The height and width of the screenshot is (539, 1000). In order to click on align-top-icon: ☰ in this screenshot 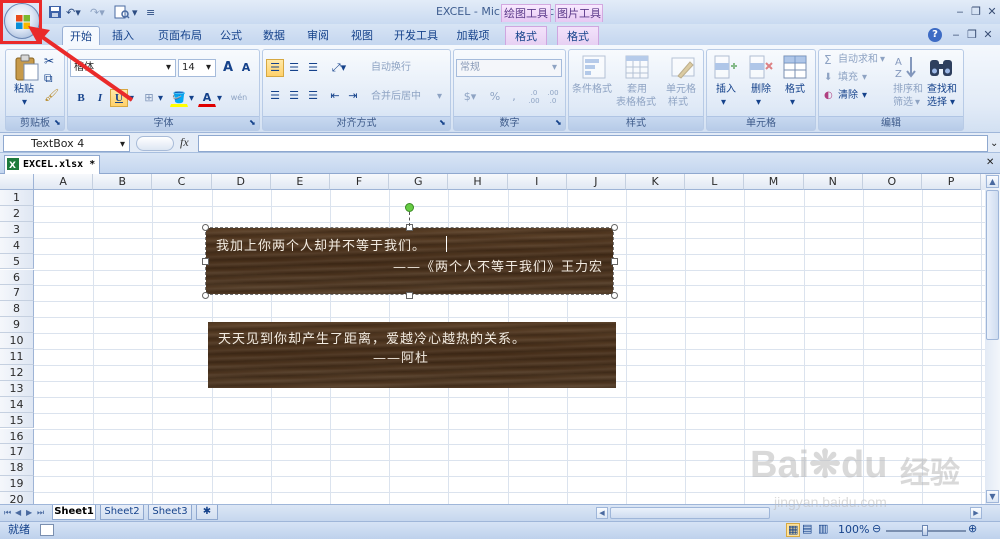, I will do `click(275, 68)`.